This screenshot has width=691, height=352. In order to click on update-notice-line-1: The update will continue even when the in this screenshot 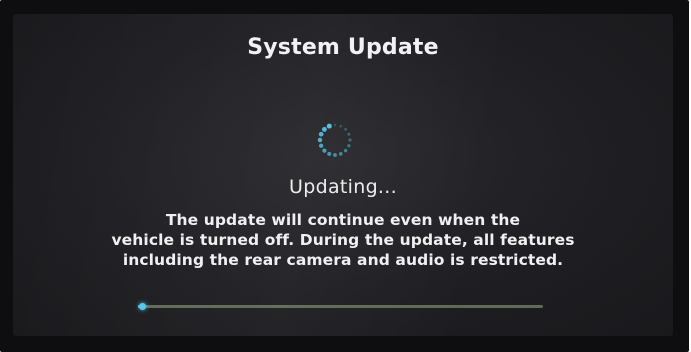, I will do `click(343, 220)`.